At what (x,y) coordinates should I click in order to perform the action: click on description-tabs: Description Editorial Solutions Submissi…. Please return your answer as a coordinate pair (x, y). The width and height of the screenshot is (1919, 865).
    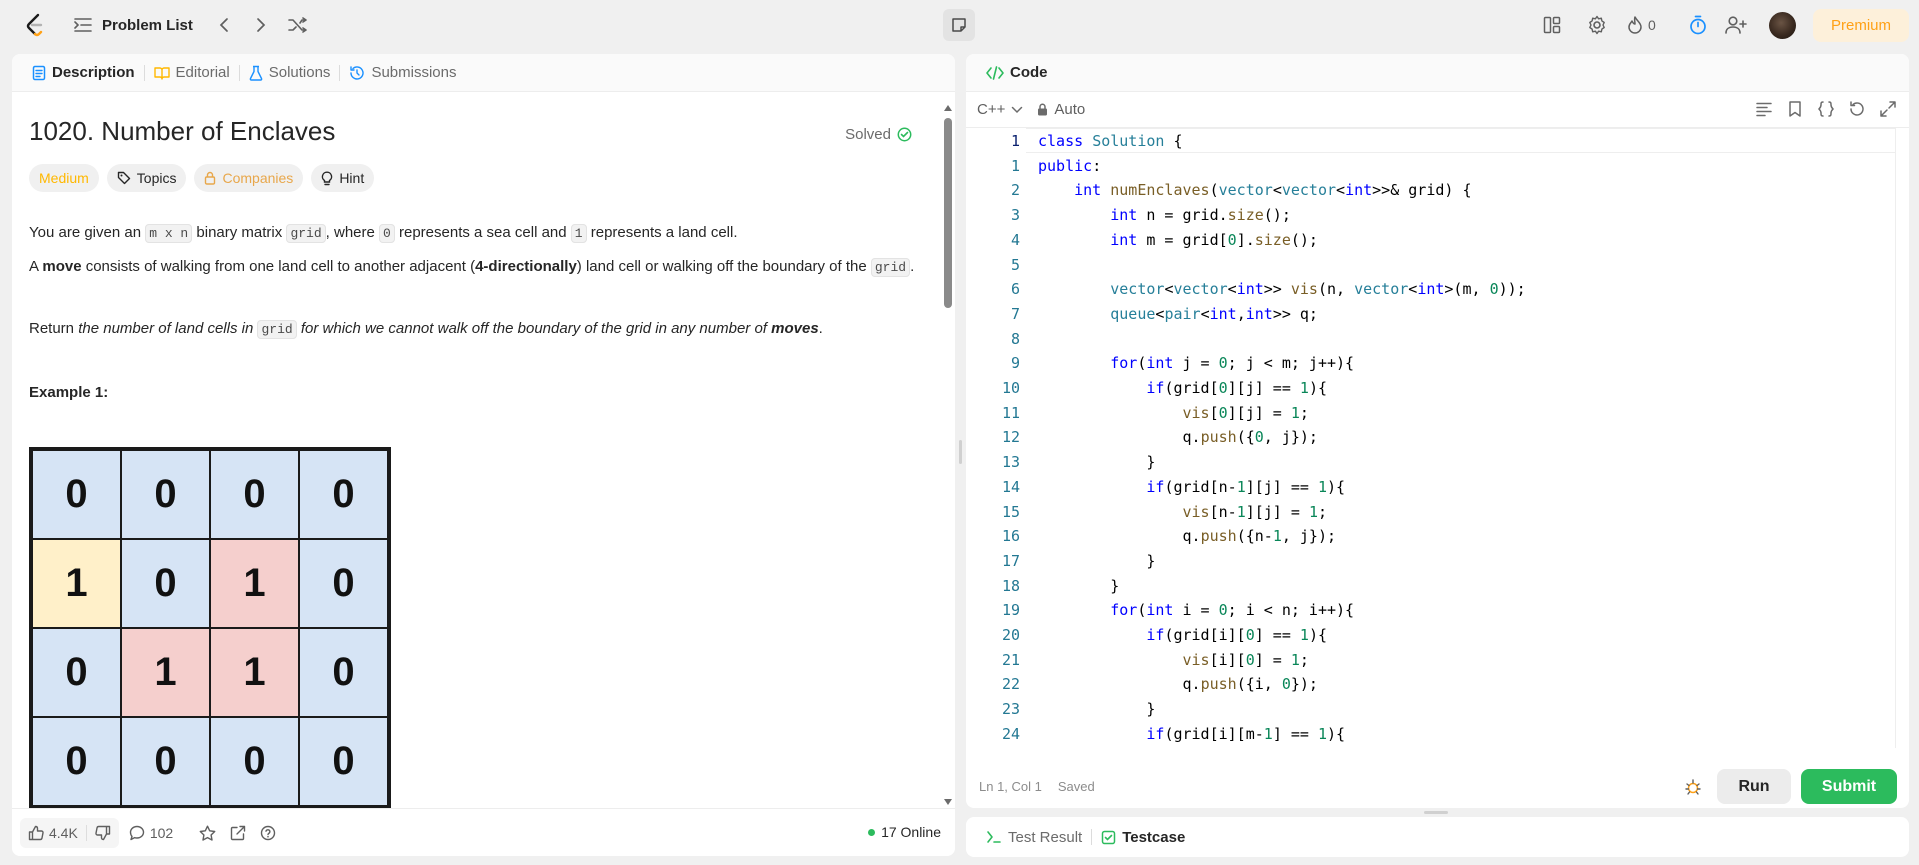
    Looking at the image, I should click on (483, 73).